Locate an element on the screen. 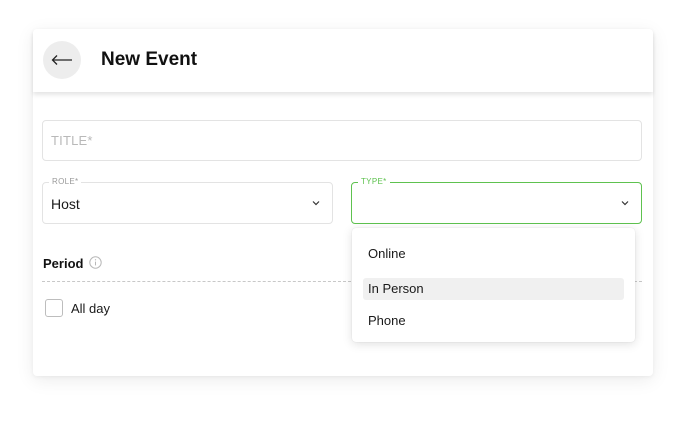  back-button is located at coordinates (62, 60).